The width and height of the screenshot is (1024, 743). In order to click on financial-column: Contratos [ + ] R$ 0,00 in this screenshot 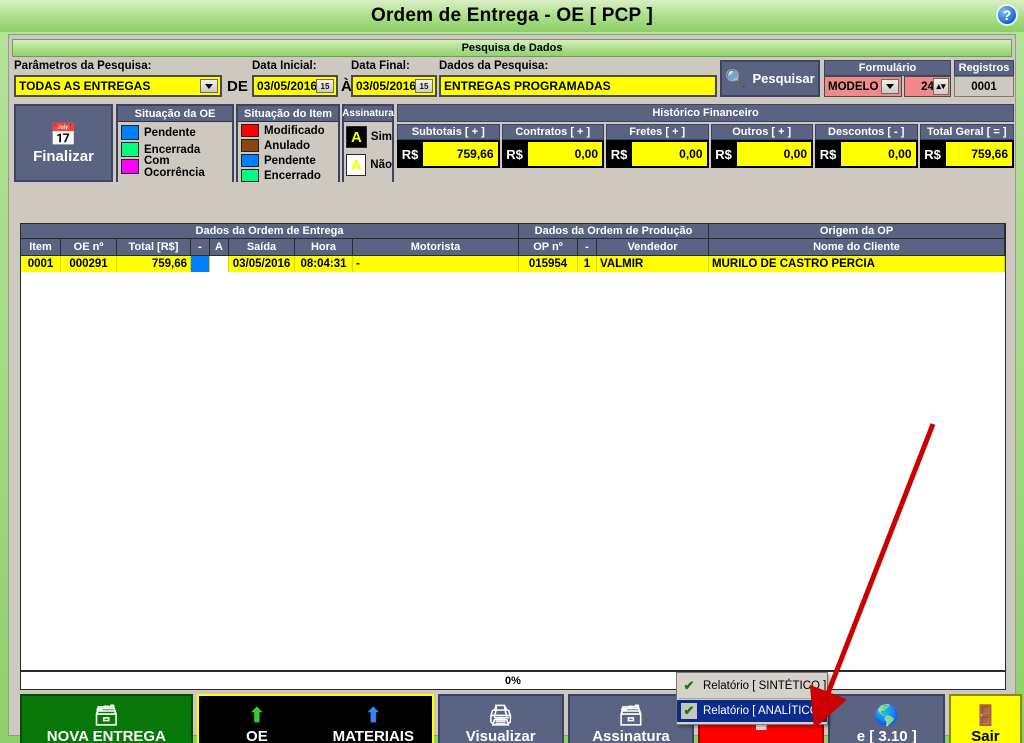, I will do `click(552, 146)`.